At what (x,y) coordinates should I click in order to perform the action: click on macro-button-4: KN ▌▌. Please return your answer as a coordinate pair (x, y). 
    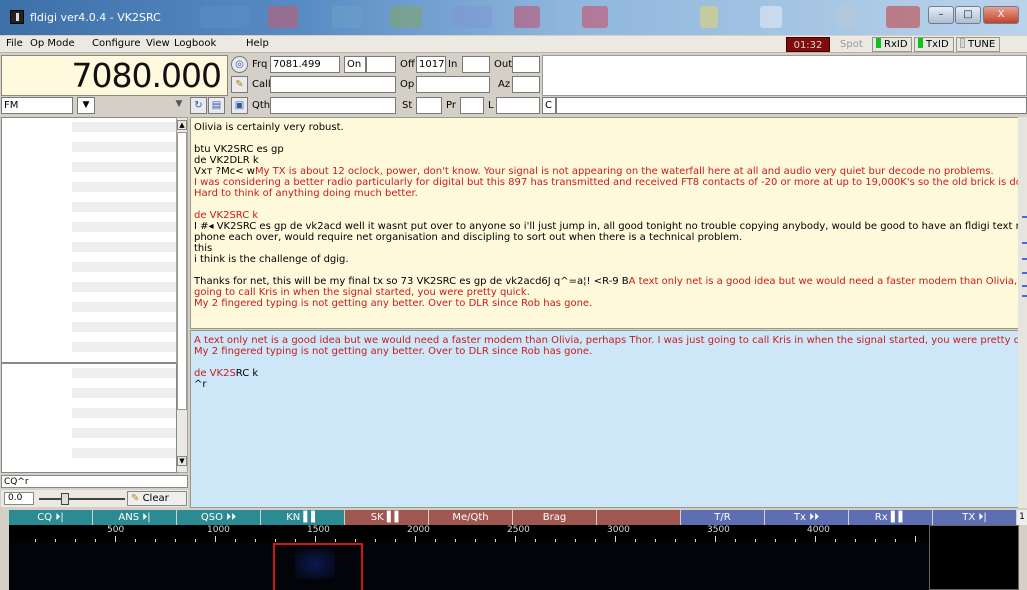
    Looking at the image, I should click on (303, 517).